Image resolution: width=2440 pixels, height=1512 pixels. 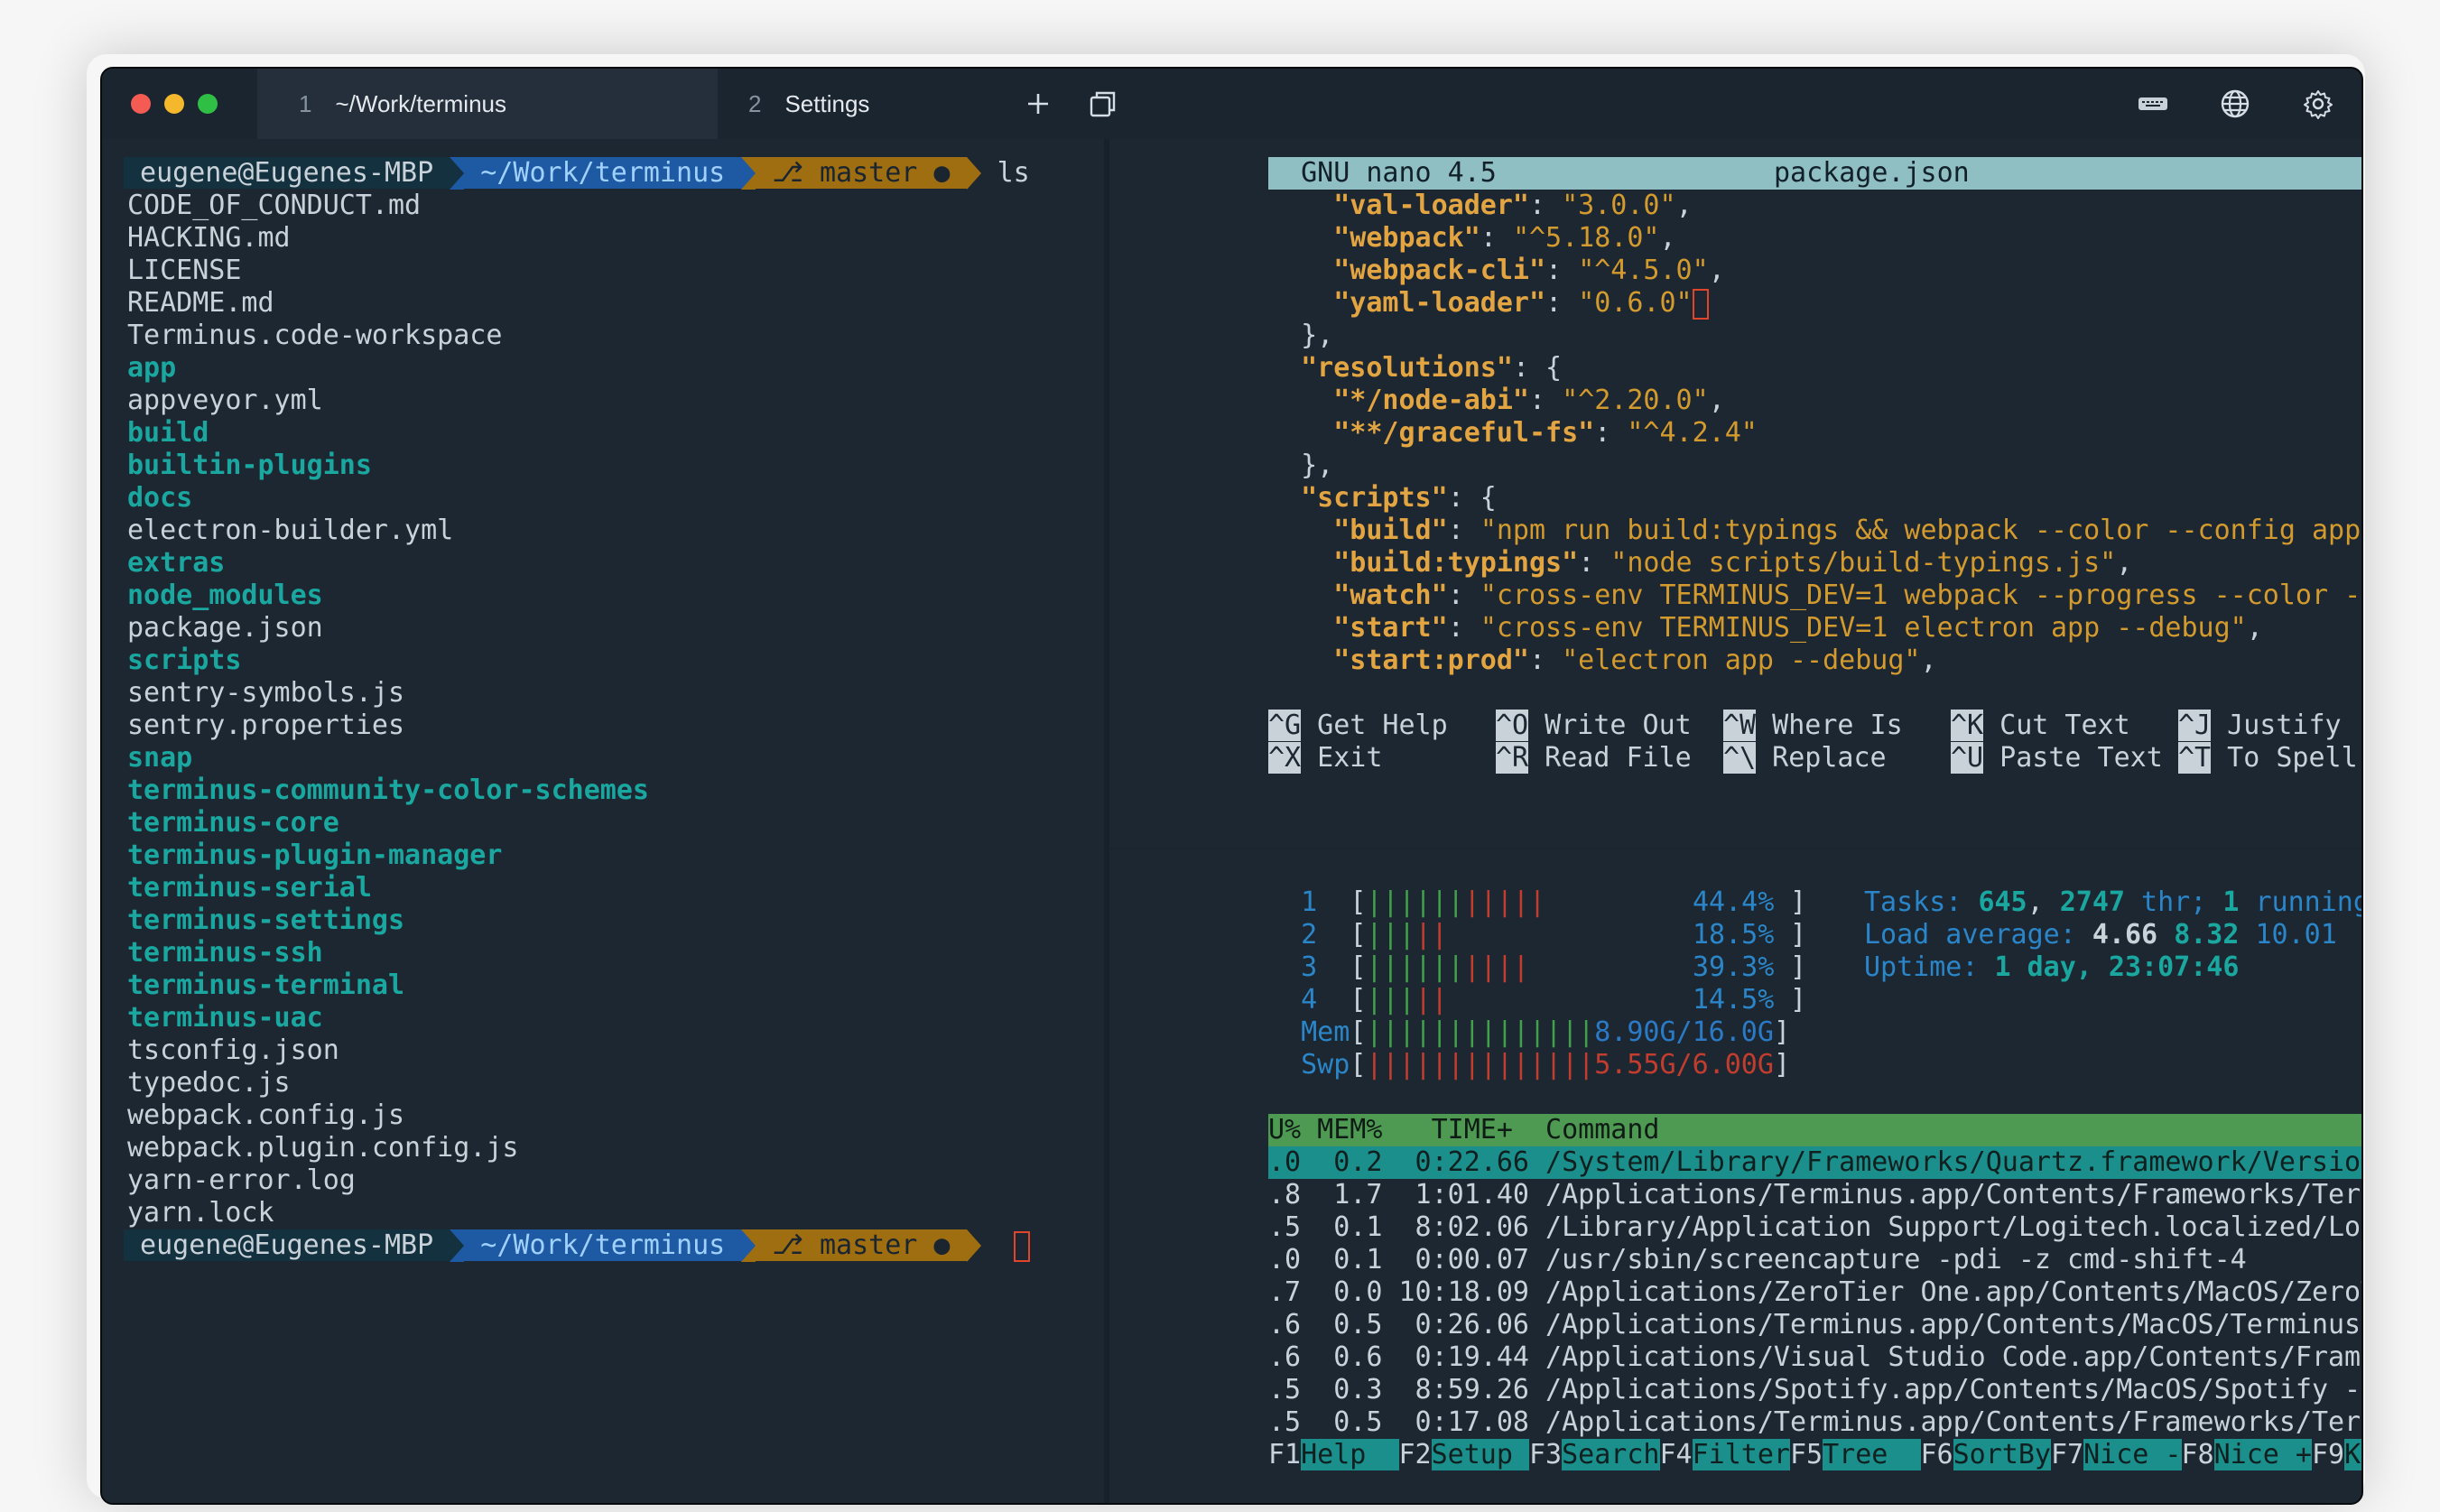 I want to click on tasks-label: Tasks:, so click(x=1921, y=902).